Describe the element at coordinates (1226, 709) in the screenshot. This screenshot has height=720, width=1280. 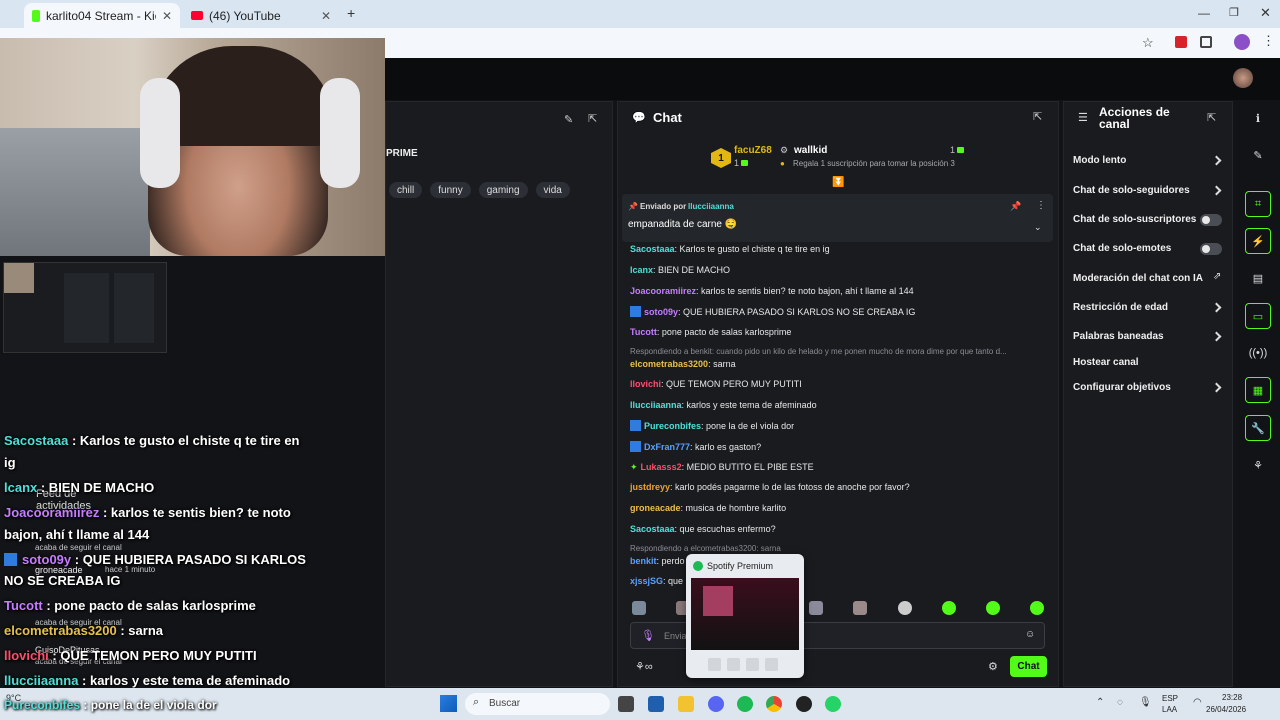
I see `clock-date: 26/04/2026` at that location.